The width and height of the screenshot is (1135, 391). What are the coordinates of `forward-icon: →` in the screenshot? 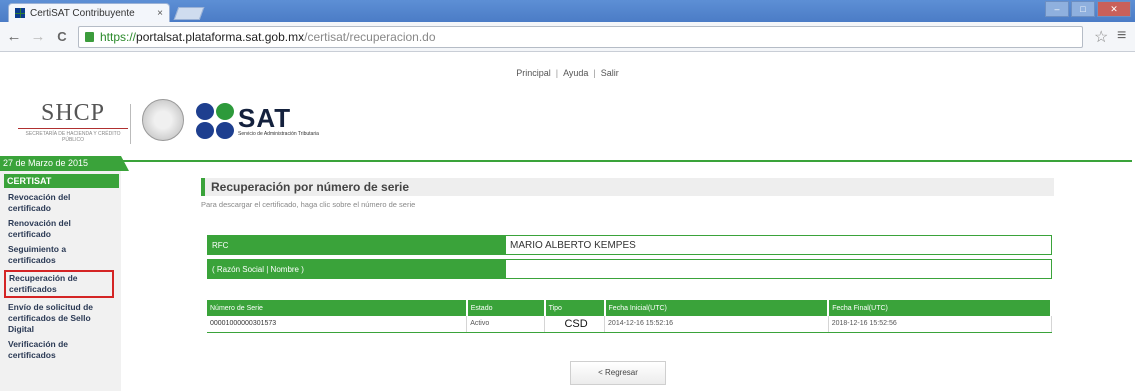 It's located at (38, 36).